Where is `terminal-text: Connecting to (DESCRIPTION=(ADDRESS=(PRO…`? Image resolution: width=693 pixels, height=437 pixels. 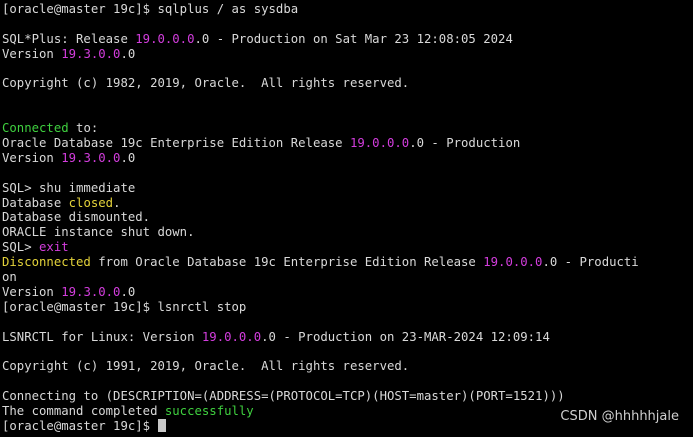 terminal-text: Connecting to (DESCRIPTION=(ADDRESS=(PRO… is located at coordinates (283, 396).